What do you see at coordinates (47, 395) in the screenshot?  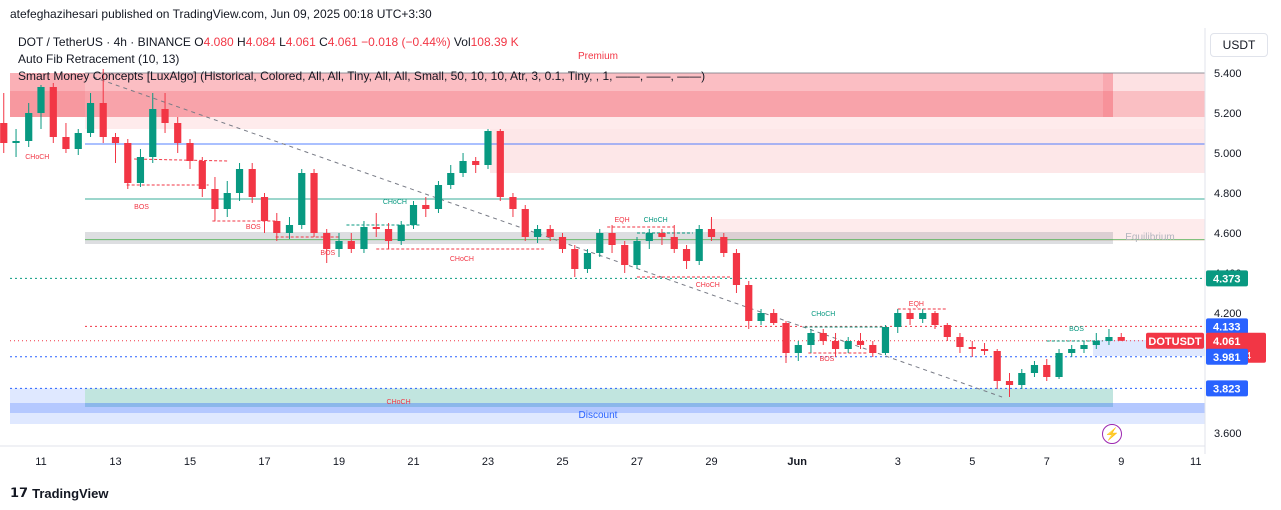 I see `discount-left` at bounding box center [47, 395].